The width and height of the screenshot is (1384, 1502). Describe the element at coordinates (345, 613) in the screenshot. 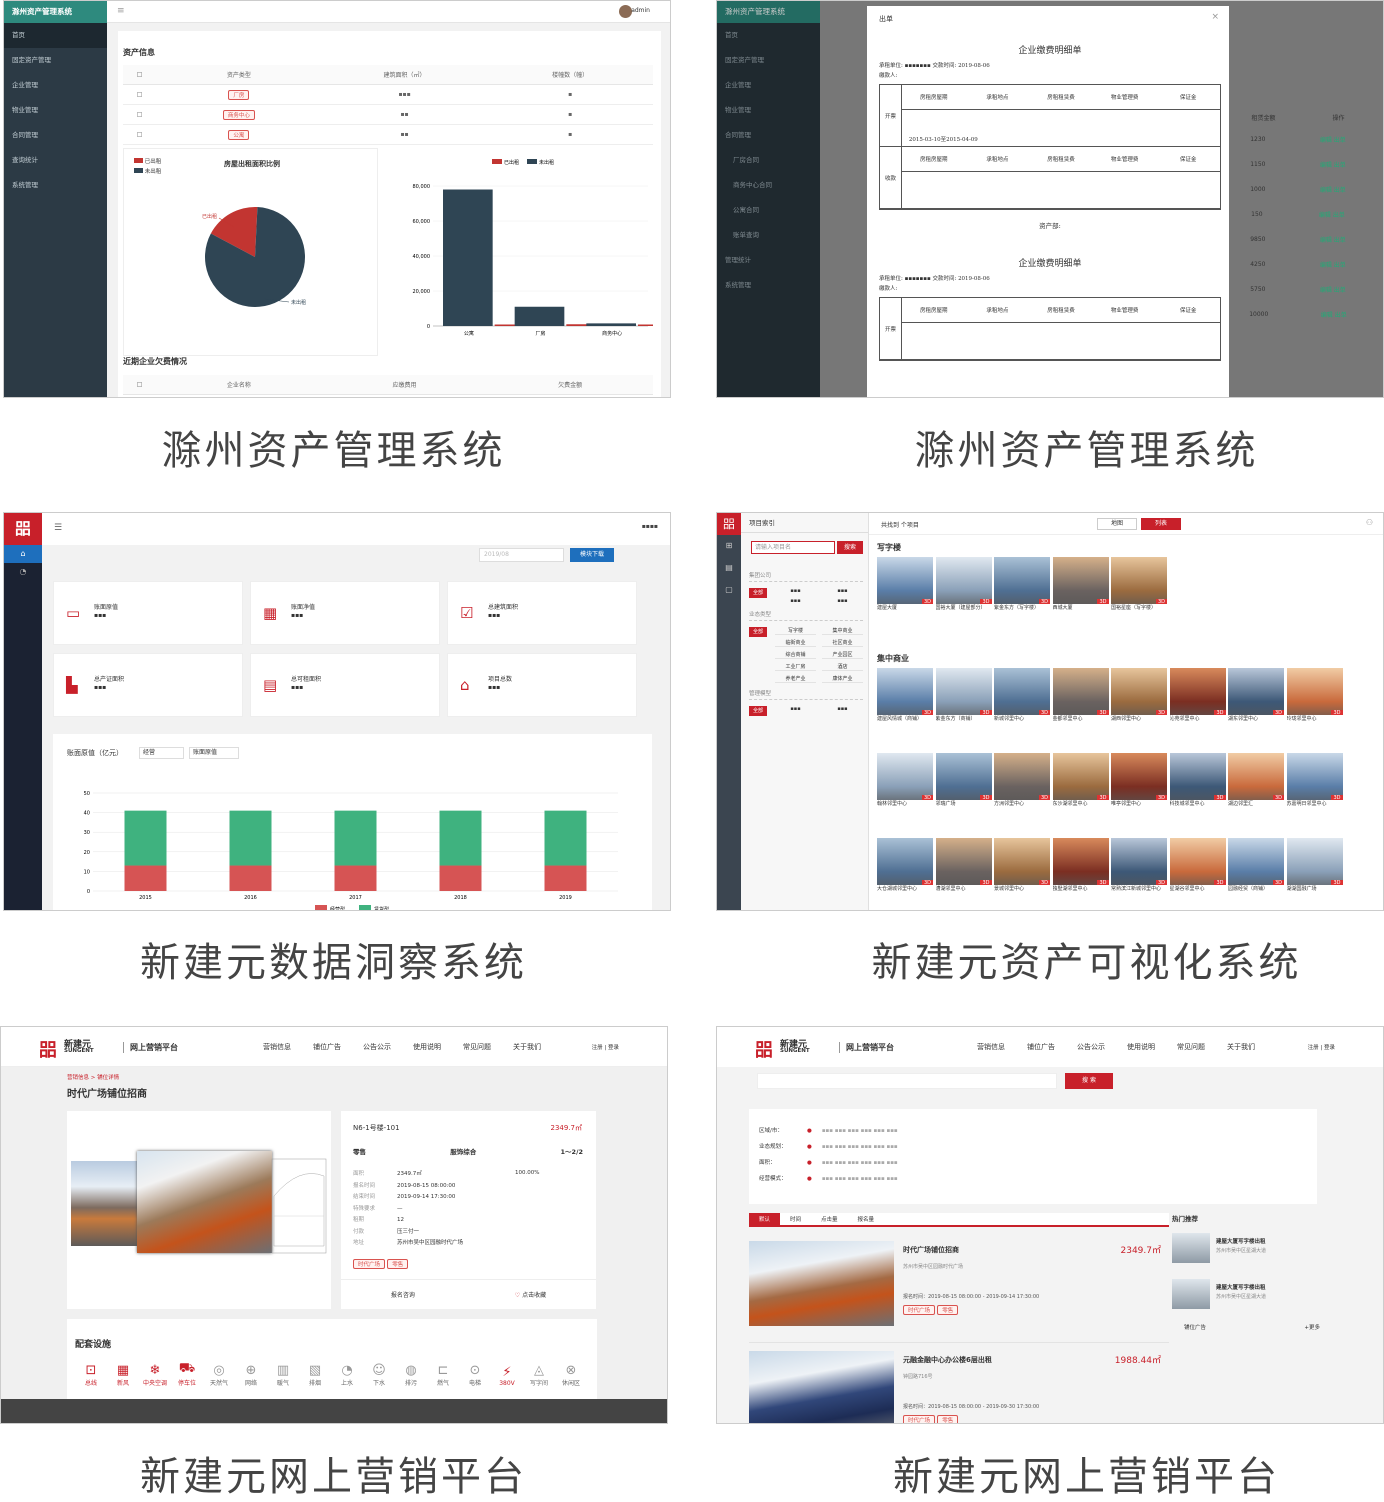

I see `stat-card: ▦ 账面净值 ▪▪▪` at that location.